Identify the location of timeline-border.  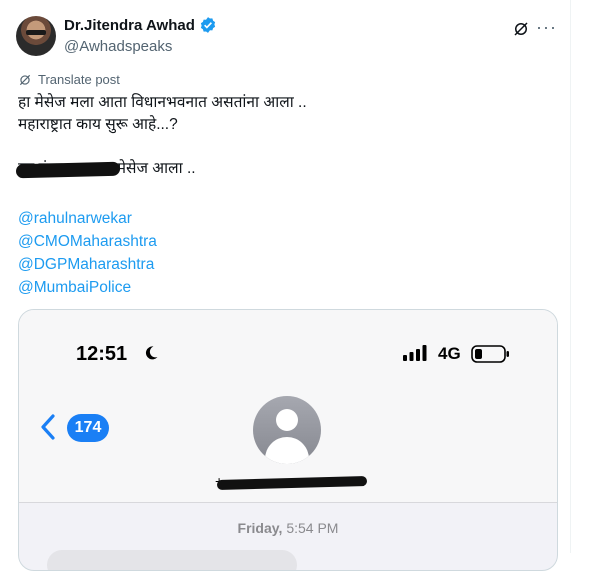
(570, 276).